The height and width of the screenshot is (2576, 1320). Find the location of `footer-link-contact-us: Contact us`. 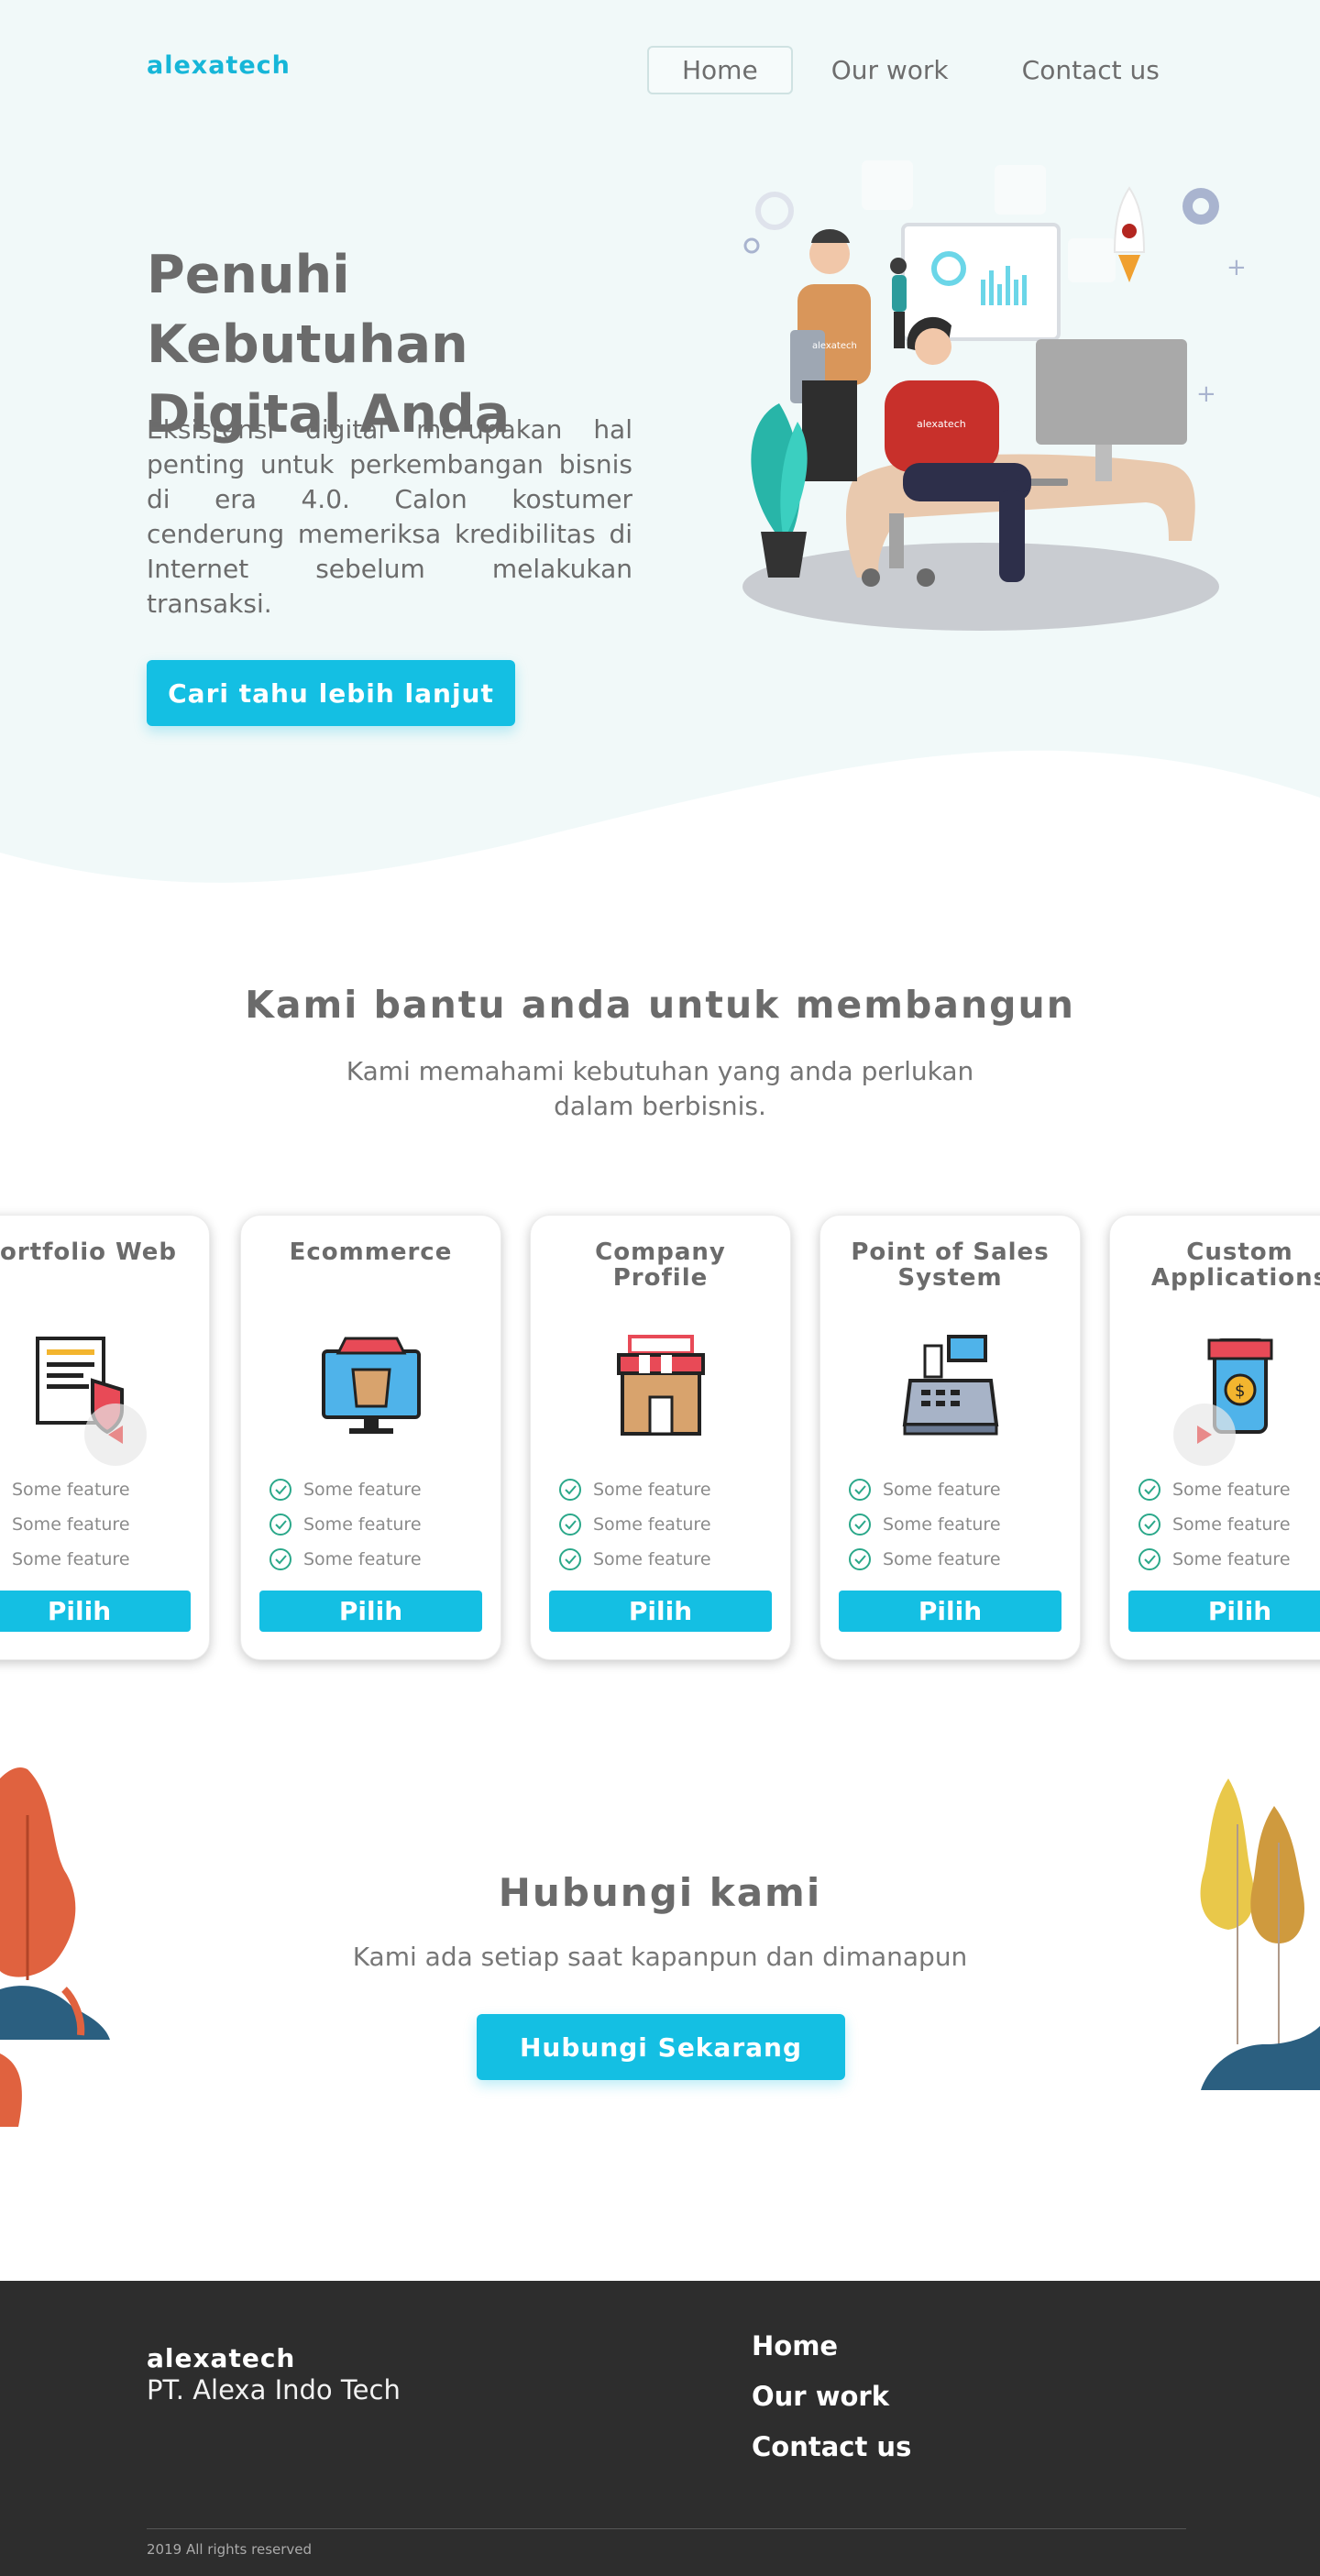

footer-link-contact-us: Contact us is located at coordinates (831, 2457).